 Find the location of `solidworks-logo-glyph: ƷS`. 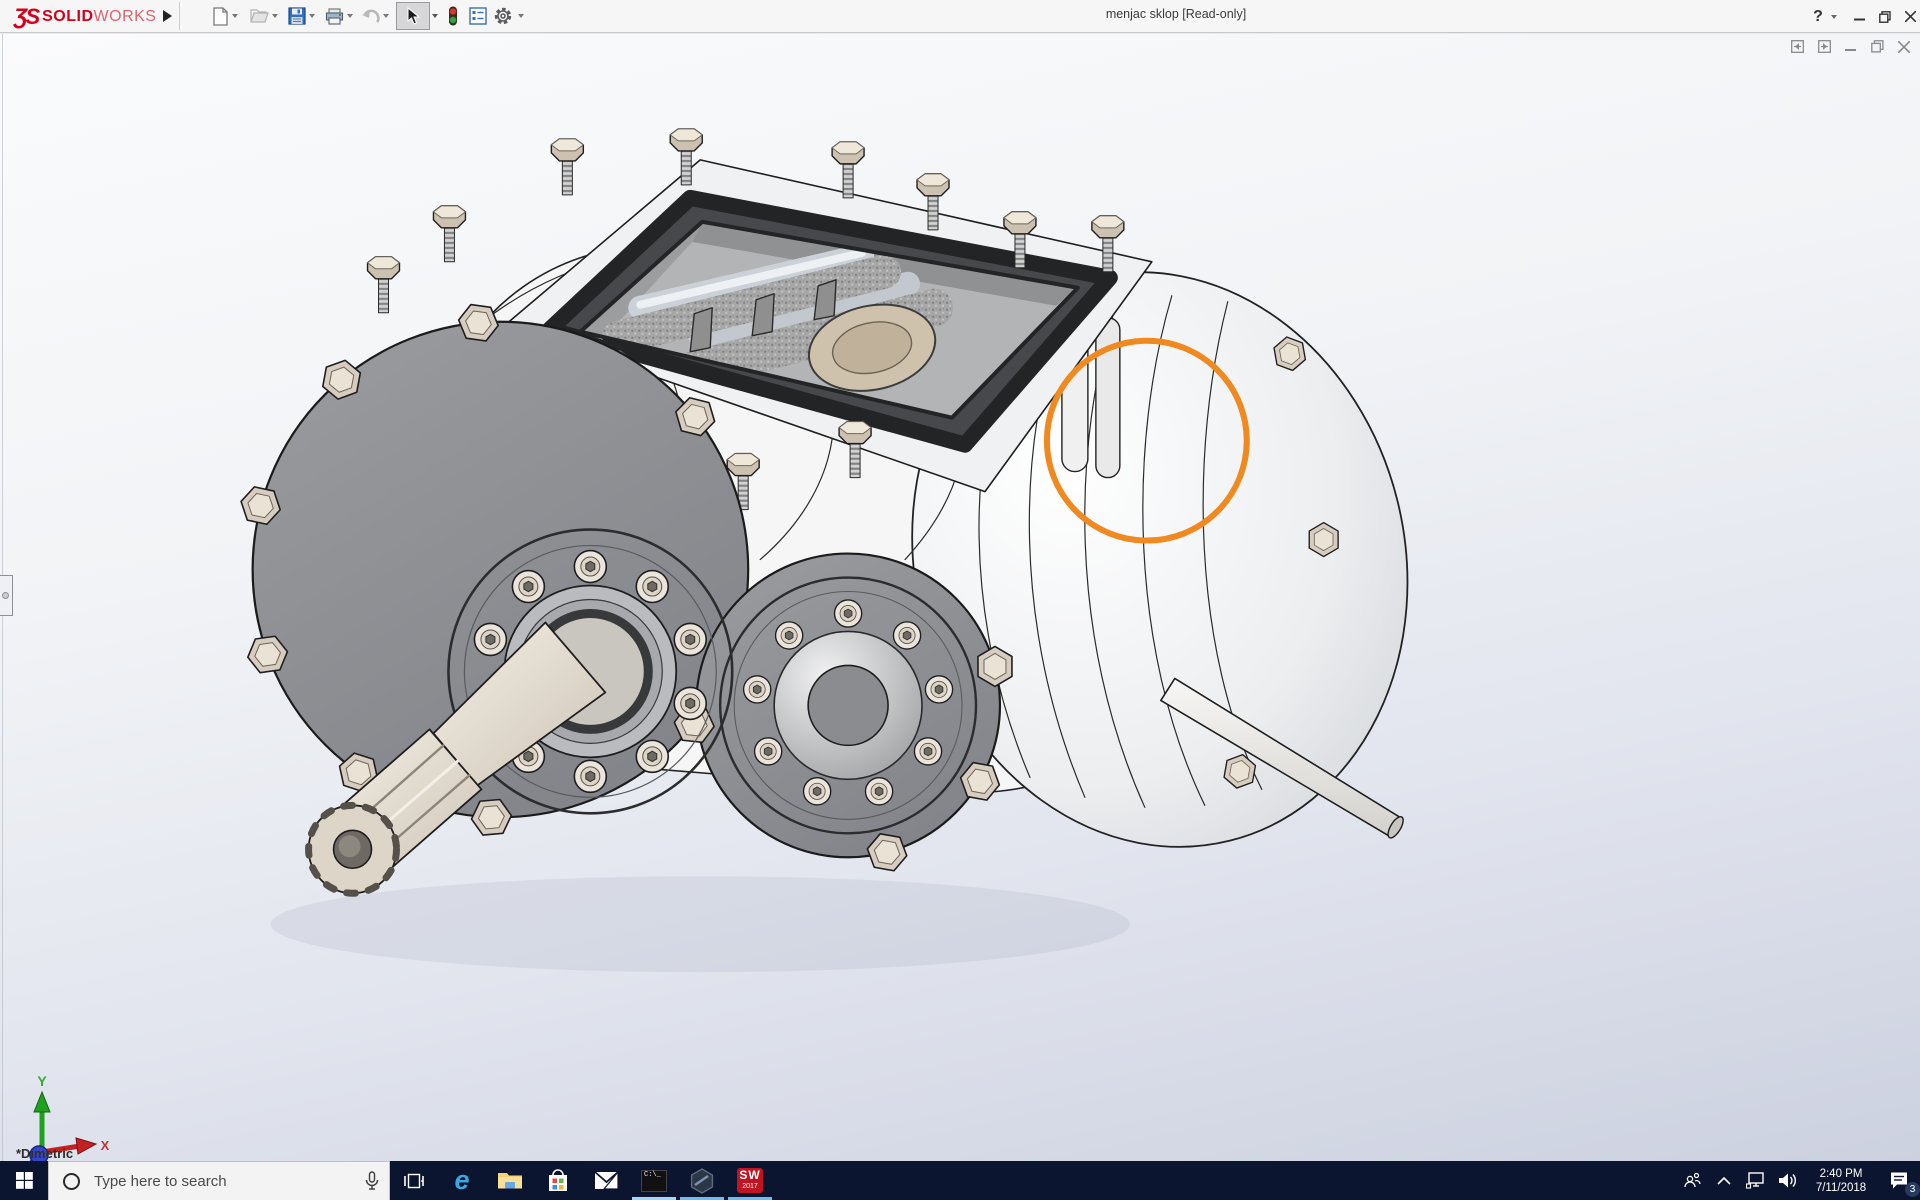

solidworks-logo-glyph: ƷS is located at coordinates (27, 16).